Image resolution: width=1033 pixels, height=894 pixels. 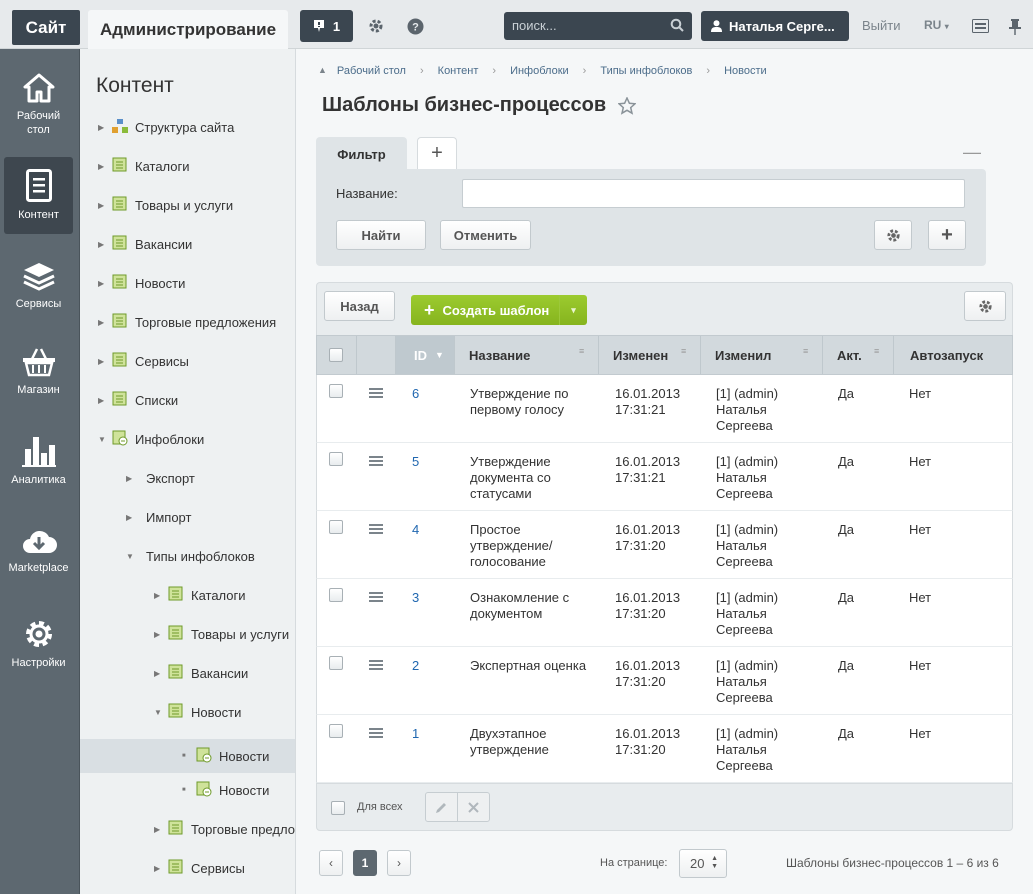 I want to click on tree-item: ▼ Инфоблоки, so click(x=151, y=439).